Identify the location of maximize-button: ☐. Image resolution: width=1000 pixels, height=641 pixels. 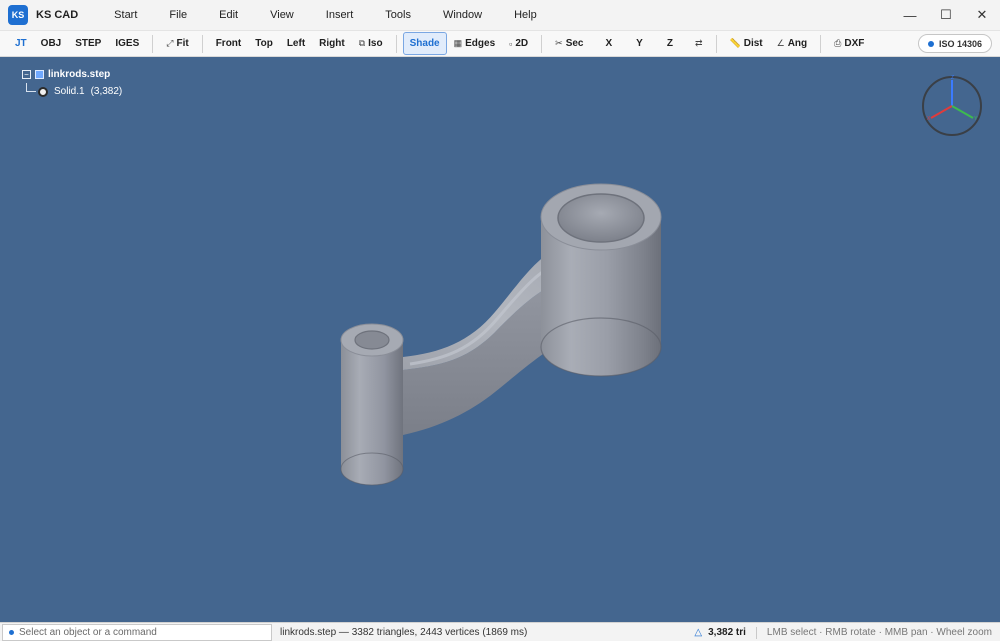
(946, 15).